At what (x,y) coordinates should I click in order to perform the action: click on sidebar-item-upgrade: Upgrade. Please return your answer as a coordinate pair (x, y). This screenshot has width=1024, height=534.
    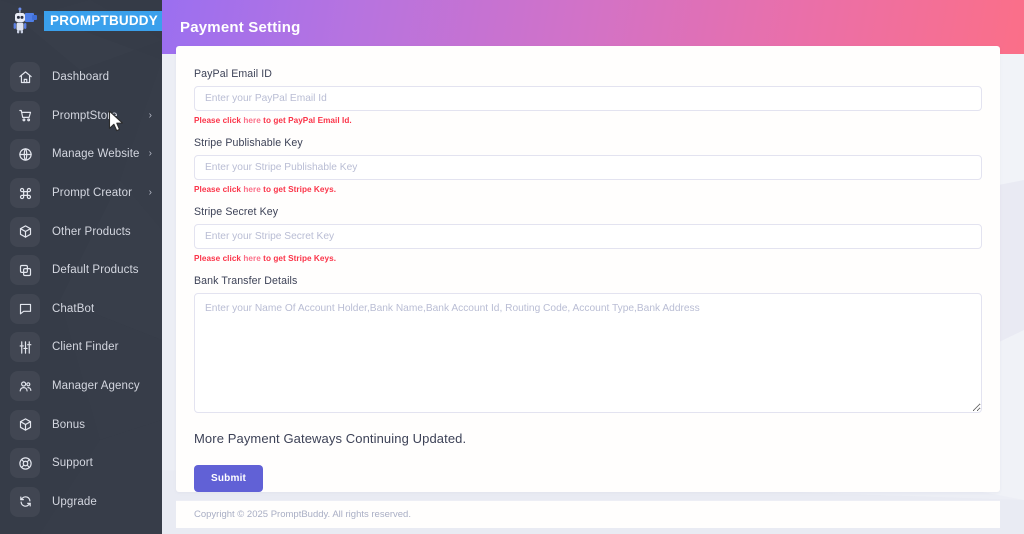
    Looking at the image, I should click on (81, 502).